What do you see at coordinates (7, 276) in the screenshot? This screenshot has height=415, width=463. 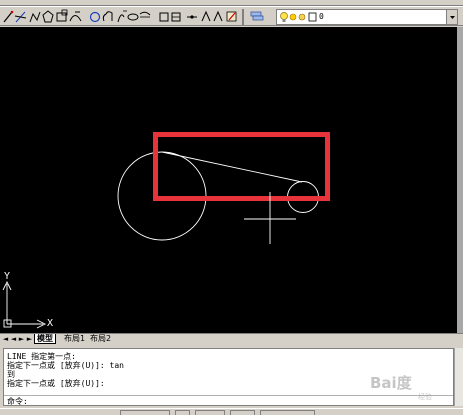 I see `ucs-y-label: Y` at bounding box center [7, 276].